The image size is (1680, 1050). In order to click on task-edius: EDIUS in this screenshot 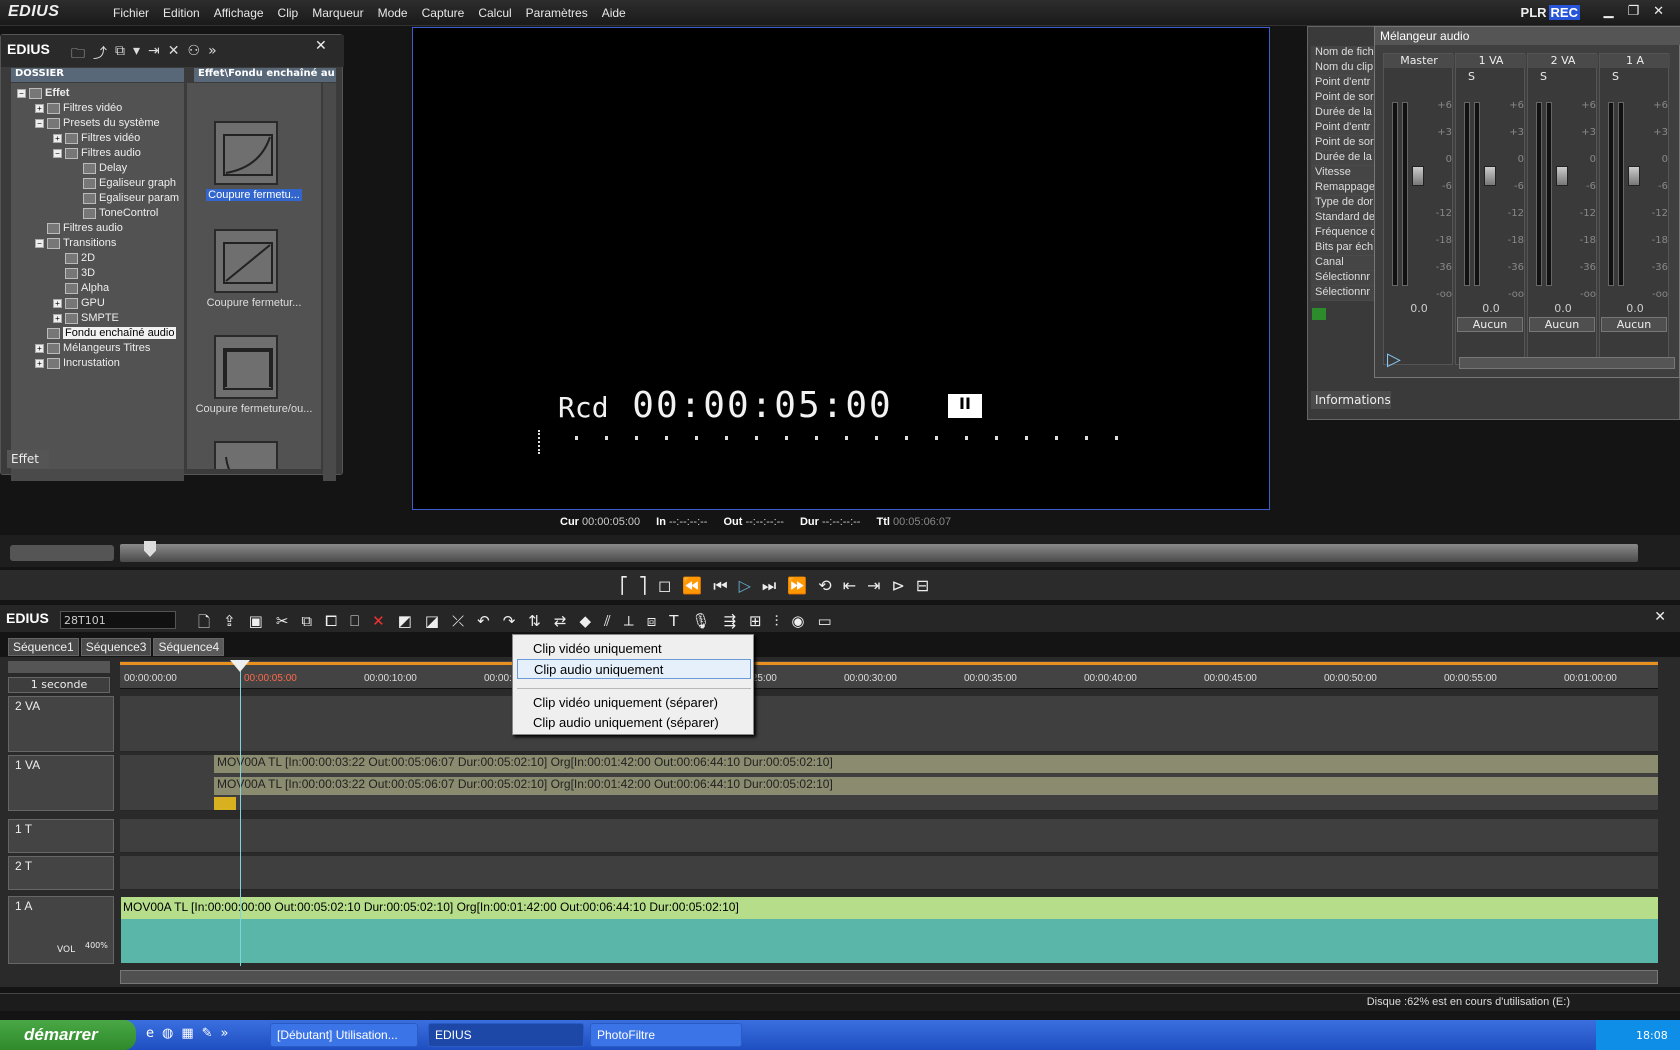, I will do `click(506, 1035)`.